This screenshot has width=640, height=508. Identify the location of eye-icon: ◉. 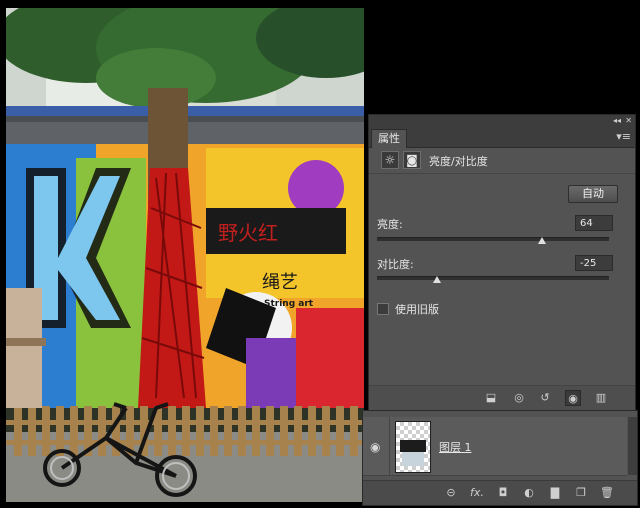
(375, 447).